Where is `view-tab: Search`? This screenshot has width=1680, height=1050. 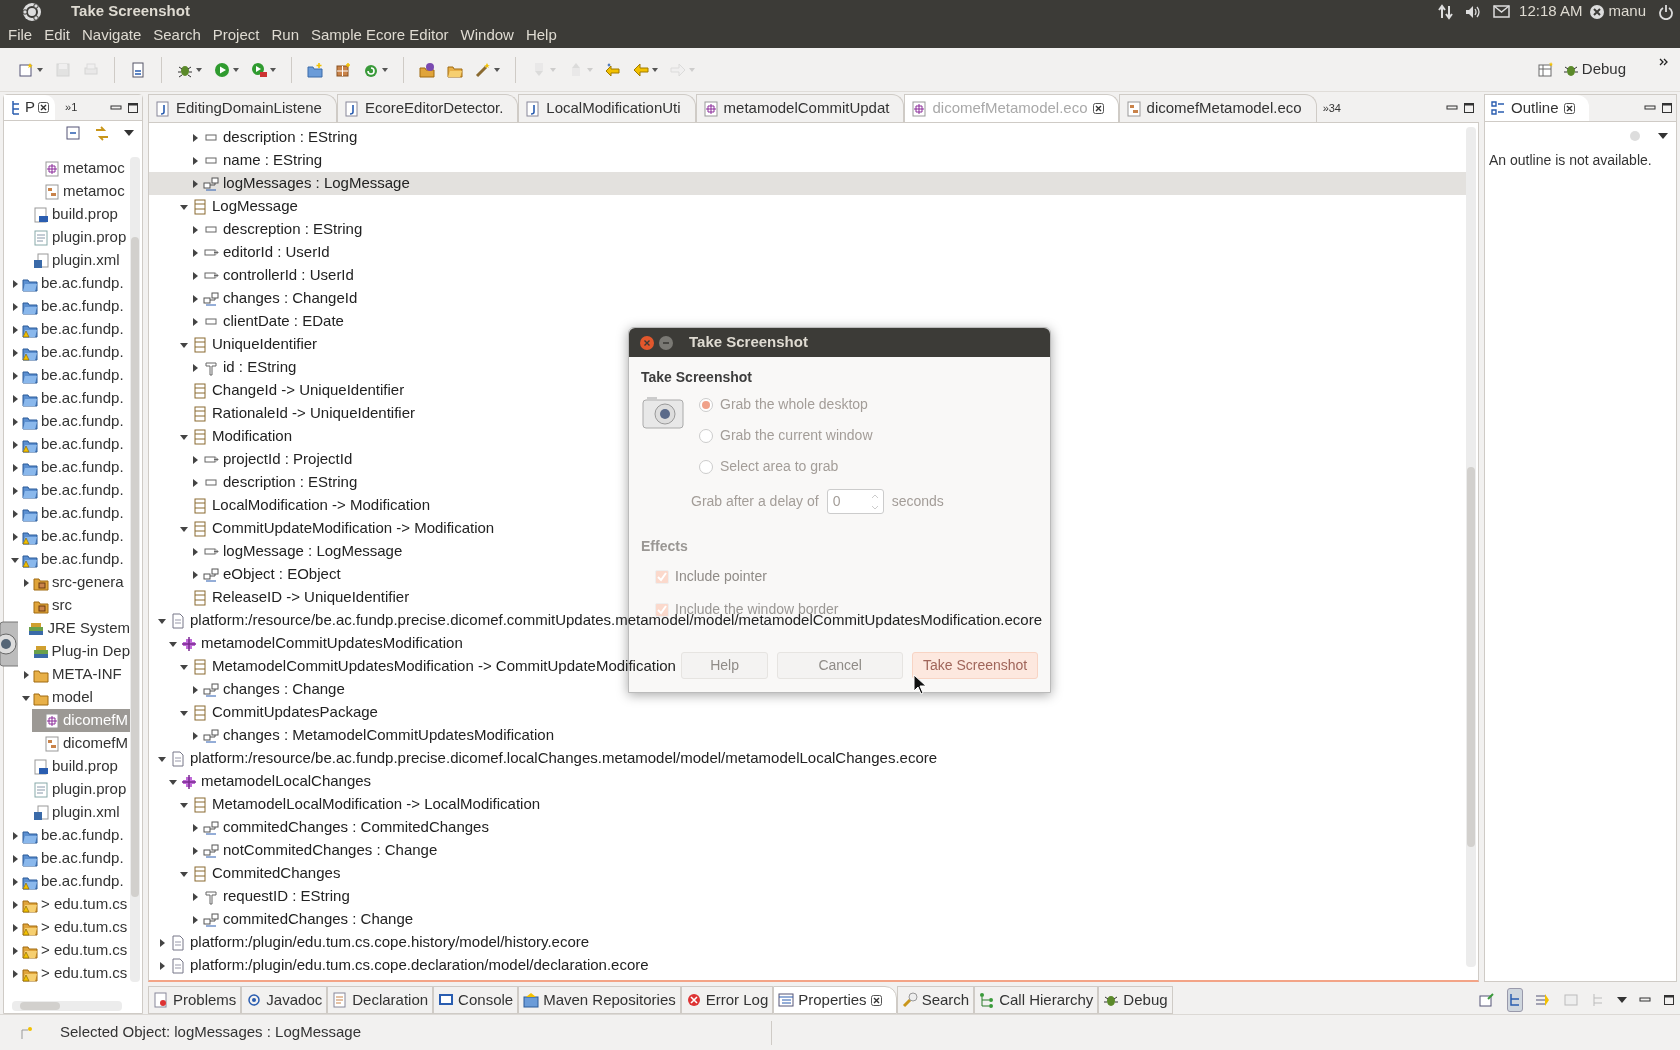 view-tab: Search is located at coordinates (935, 1000).